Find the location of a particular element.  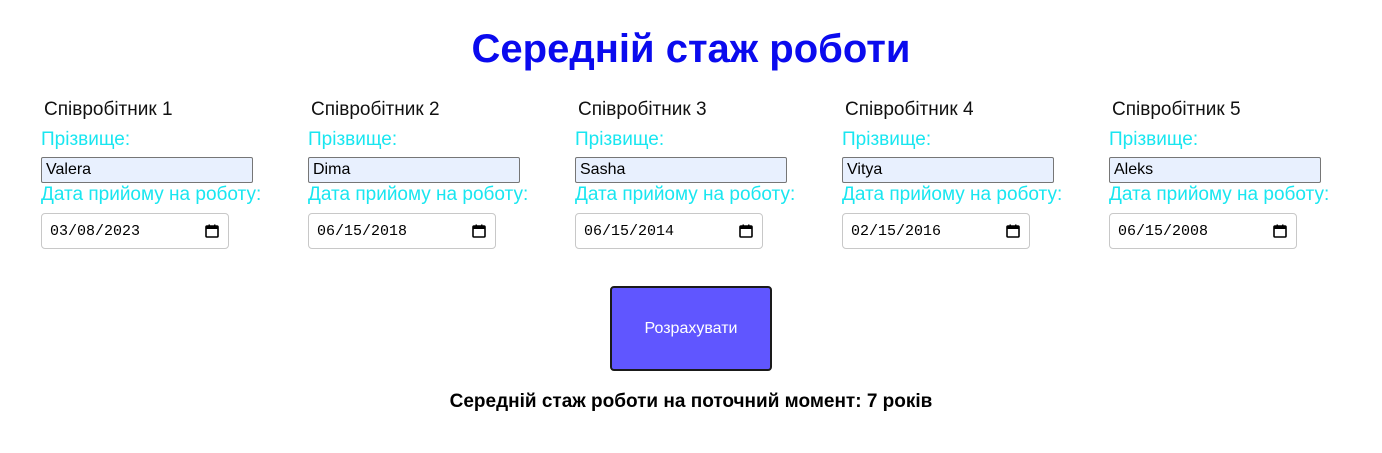

hire-date-value: 03/08/2023 is located at coordinates (95, 231).